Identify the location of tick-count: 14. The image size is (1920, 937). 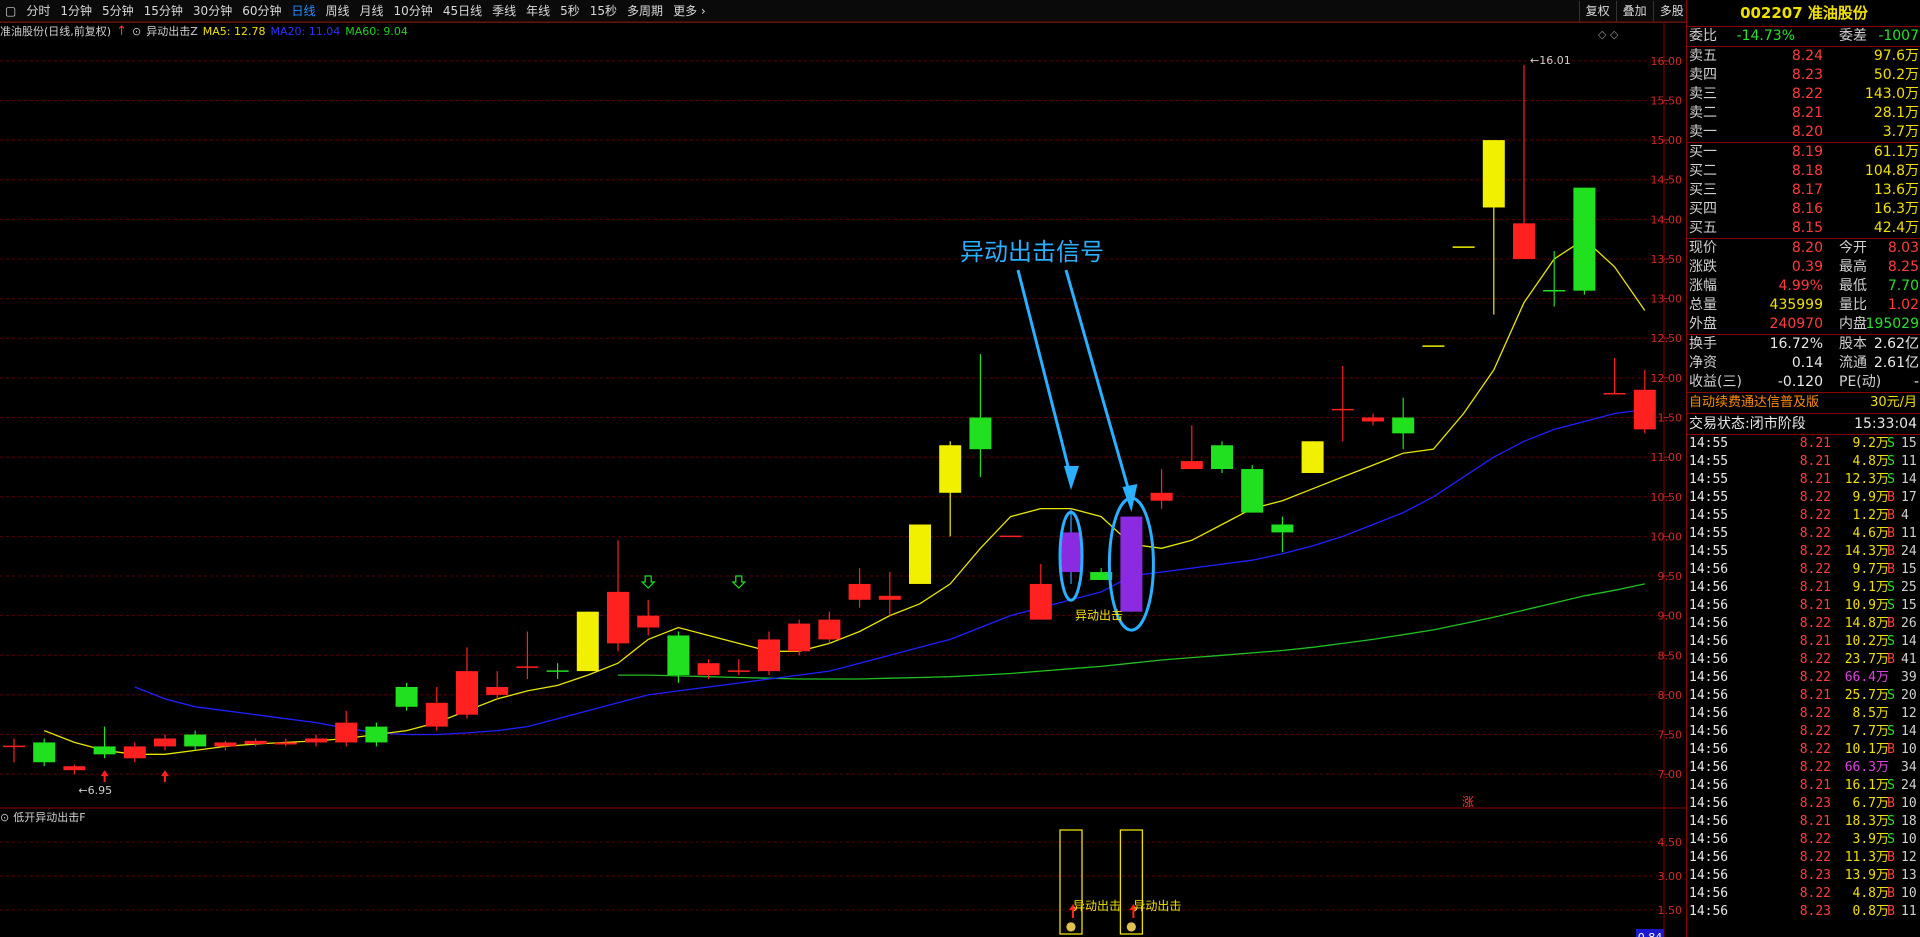
(1909, 641).